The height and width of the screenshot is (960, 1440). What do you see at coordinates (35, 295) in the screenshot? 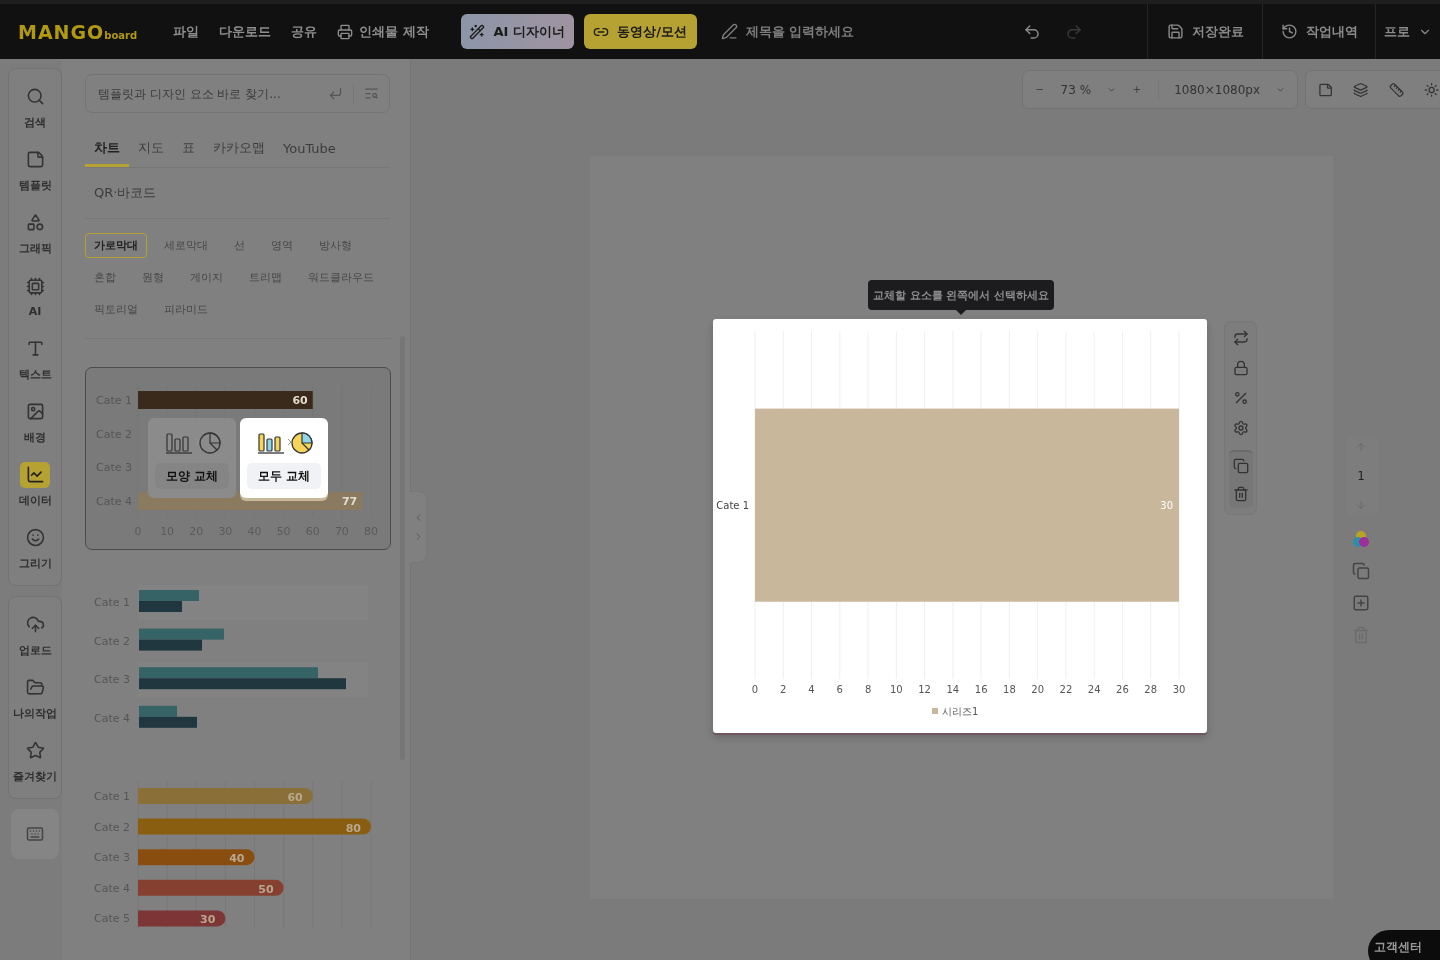
I see `sidebar-item: AI` at bounding box center [35, 295].